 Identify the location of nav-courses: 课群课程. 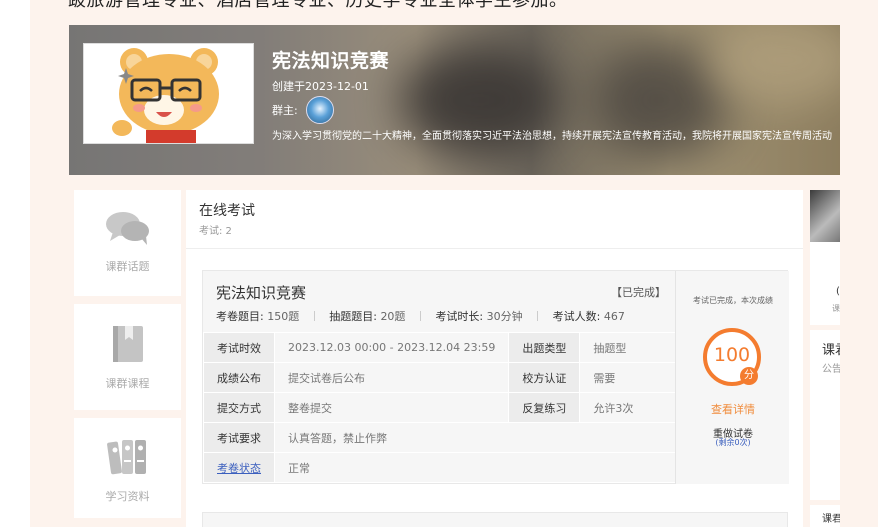
(127, 357).